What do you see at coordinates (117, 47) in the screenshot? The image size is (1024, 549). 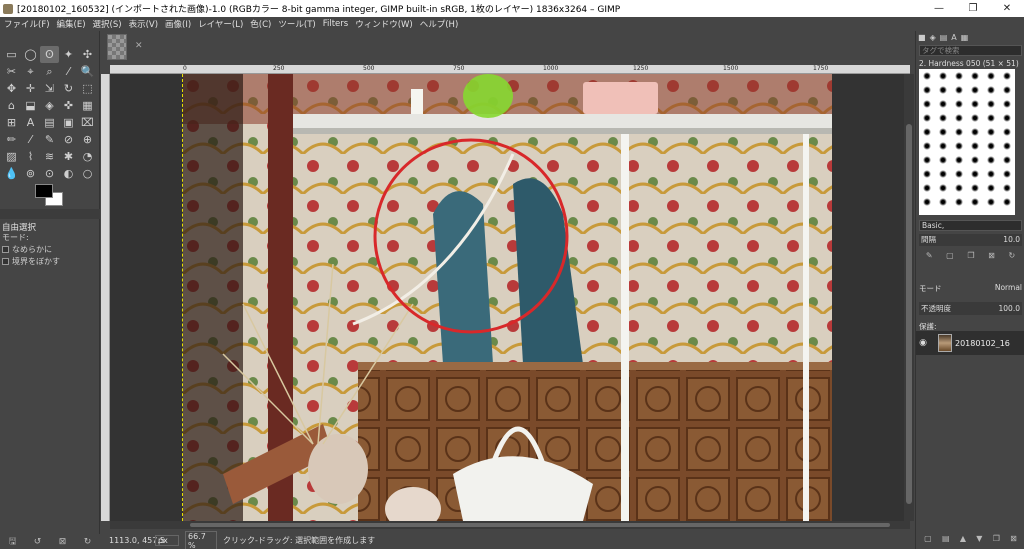 I see `image-tab-thumbnail` at bounding box center [117, 47].